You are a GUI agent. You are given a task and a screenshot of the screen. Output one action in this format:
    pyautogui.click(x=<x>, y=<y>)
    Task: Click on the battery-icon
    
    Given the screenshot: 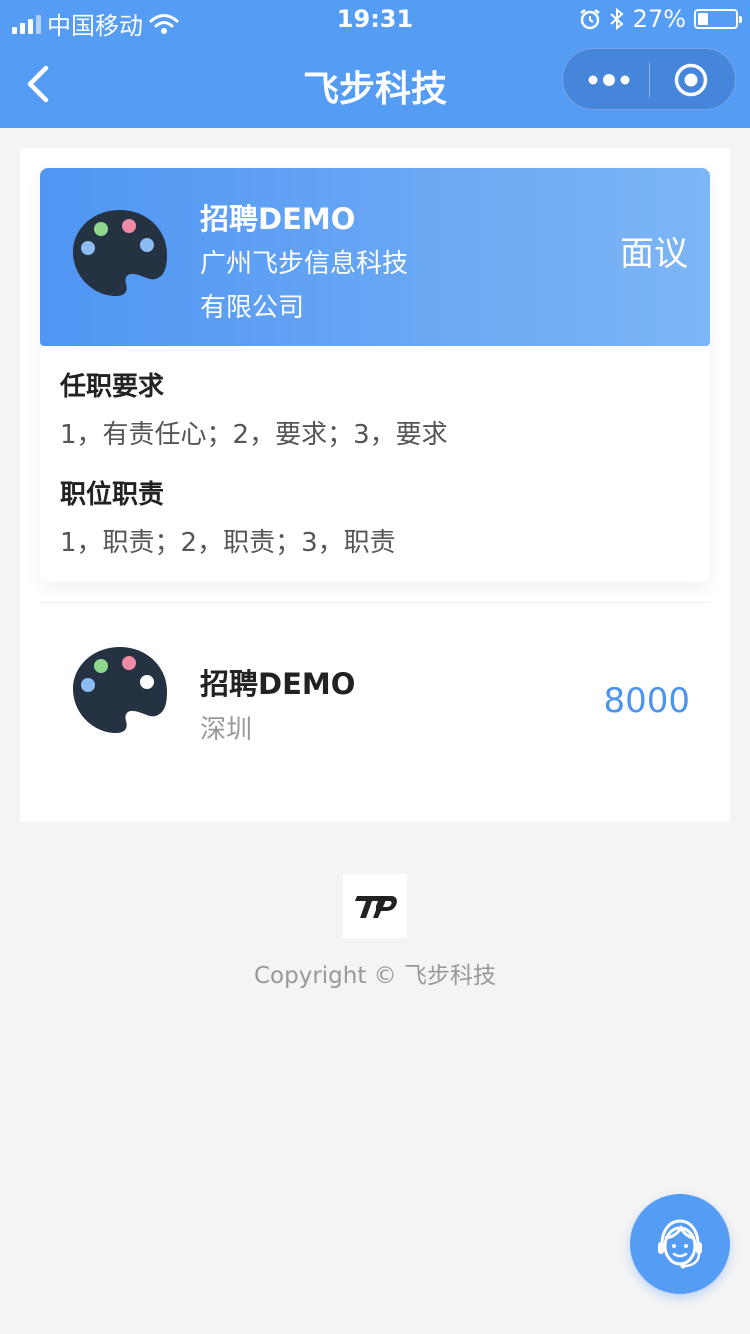 What is the action you would take?
    pyautogui.click(x=718, y=19)
    